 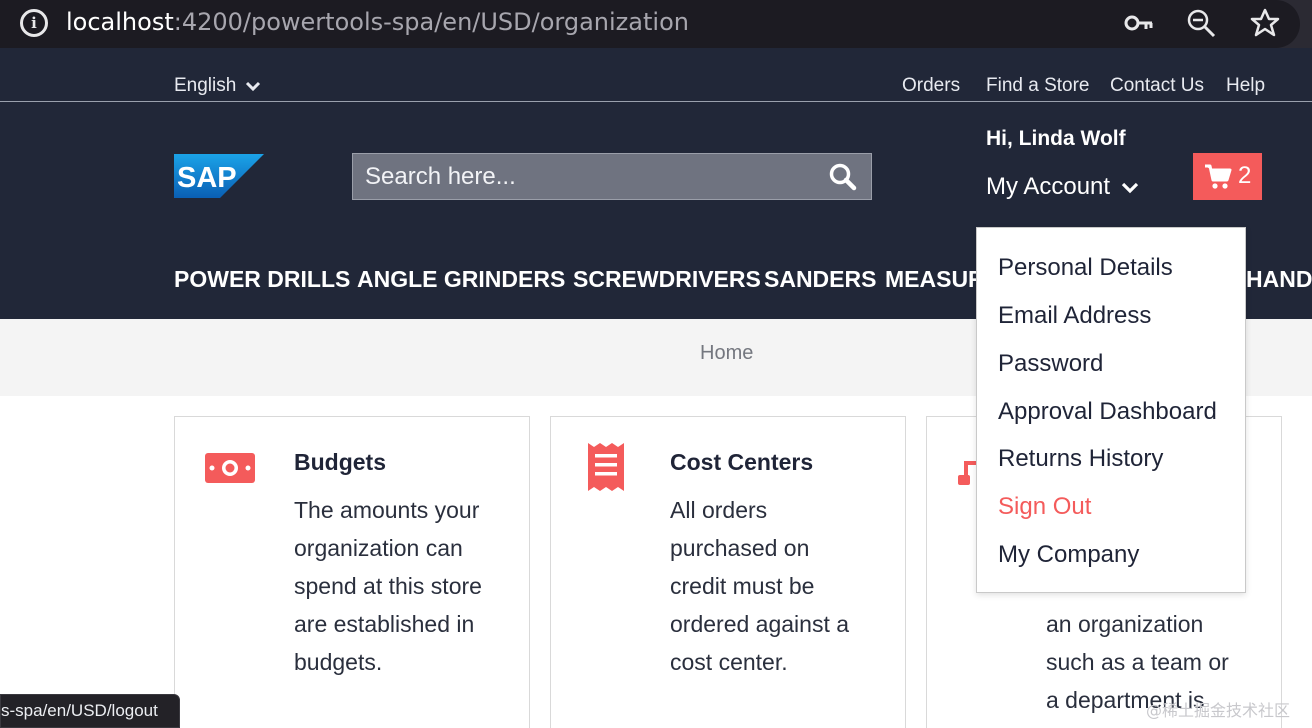 I want to click on cart-count: 2, so click(x=1245, y=175).